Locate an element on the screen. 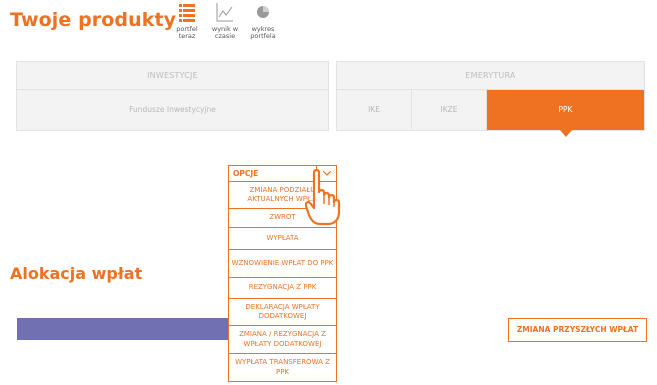 Image resolution: width=657 pixels, height=385 pixels. retirement-panel: EMERYTURA IKE IKZE PPK is located at coordinates (490, 99).